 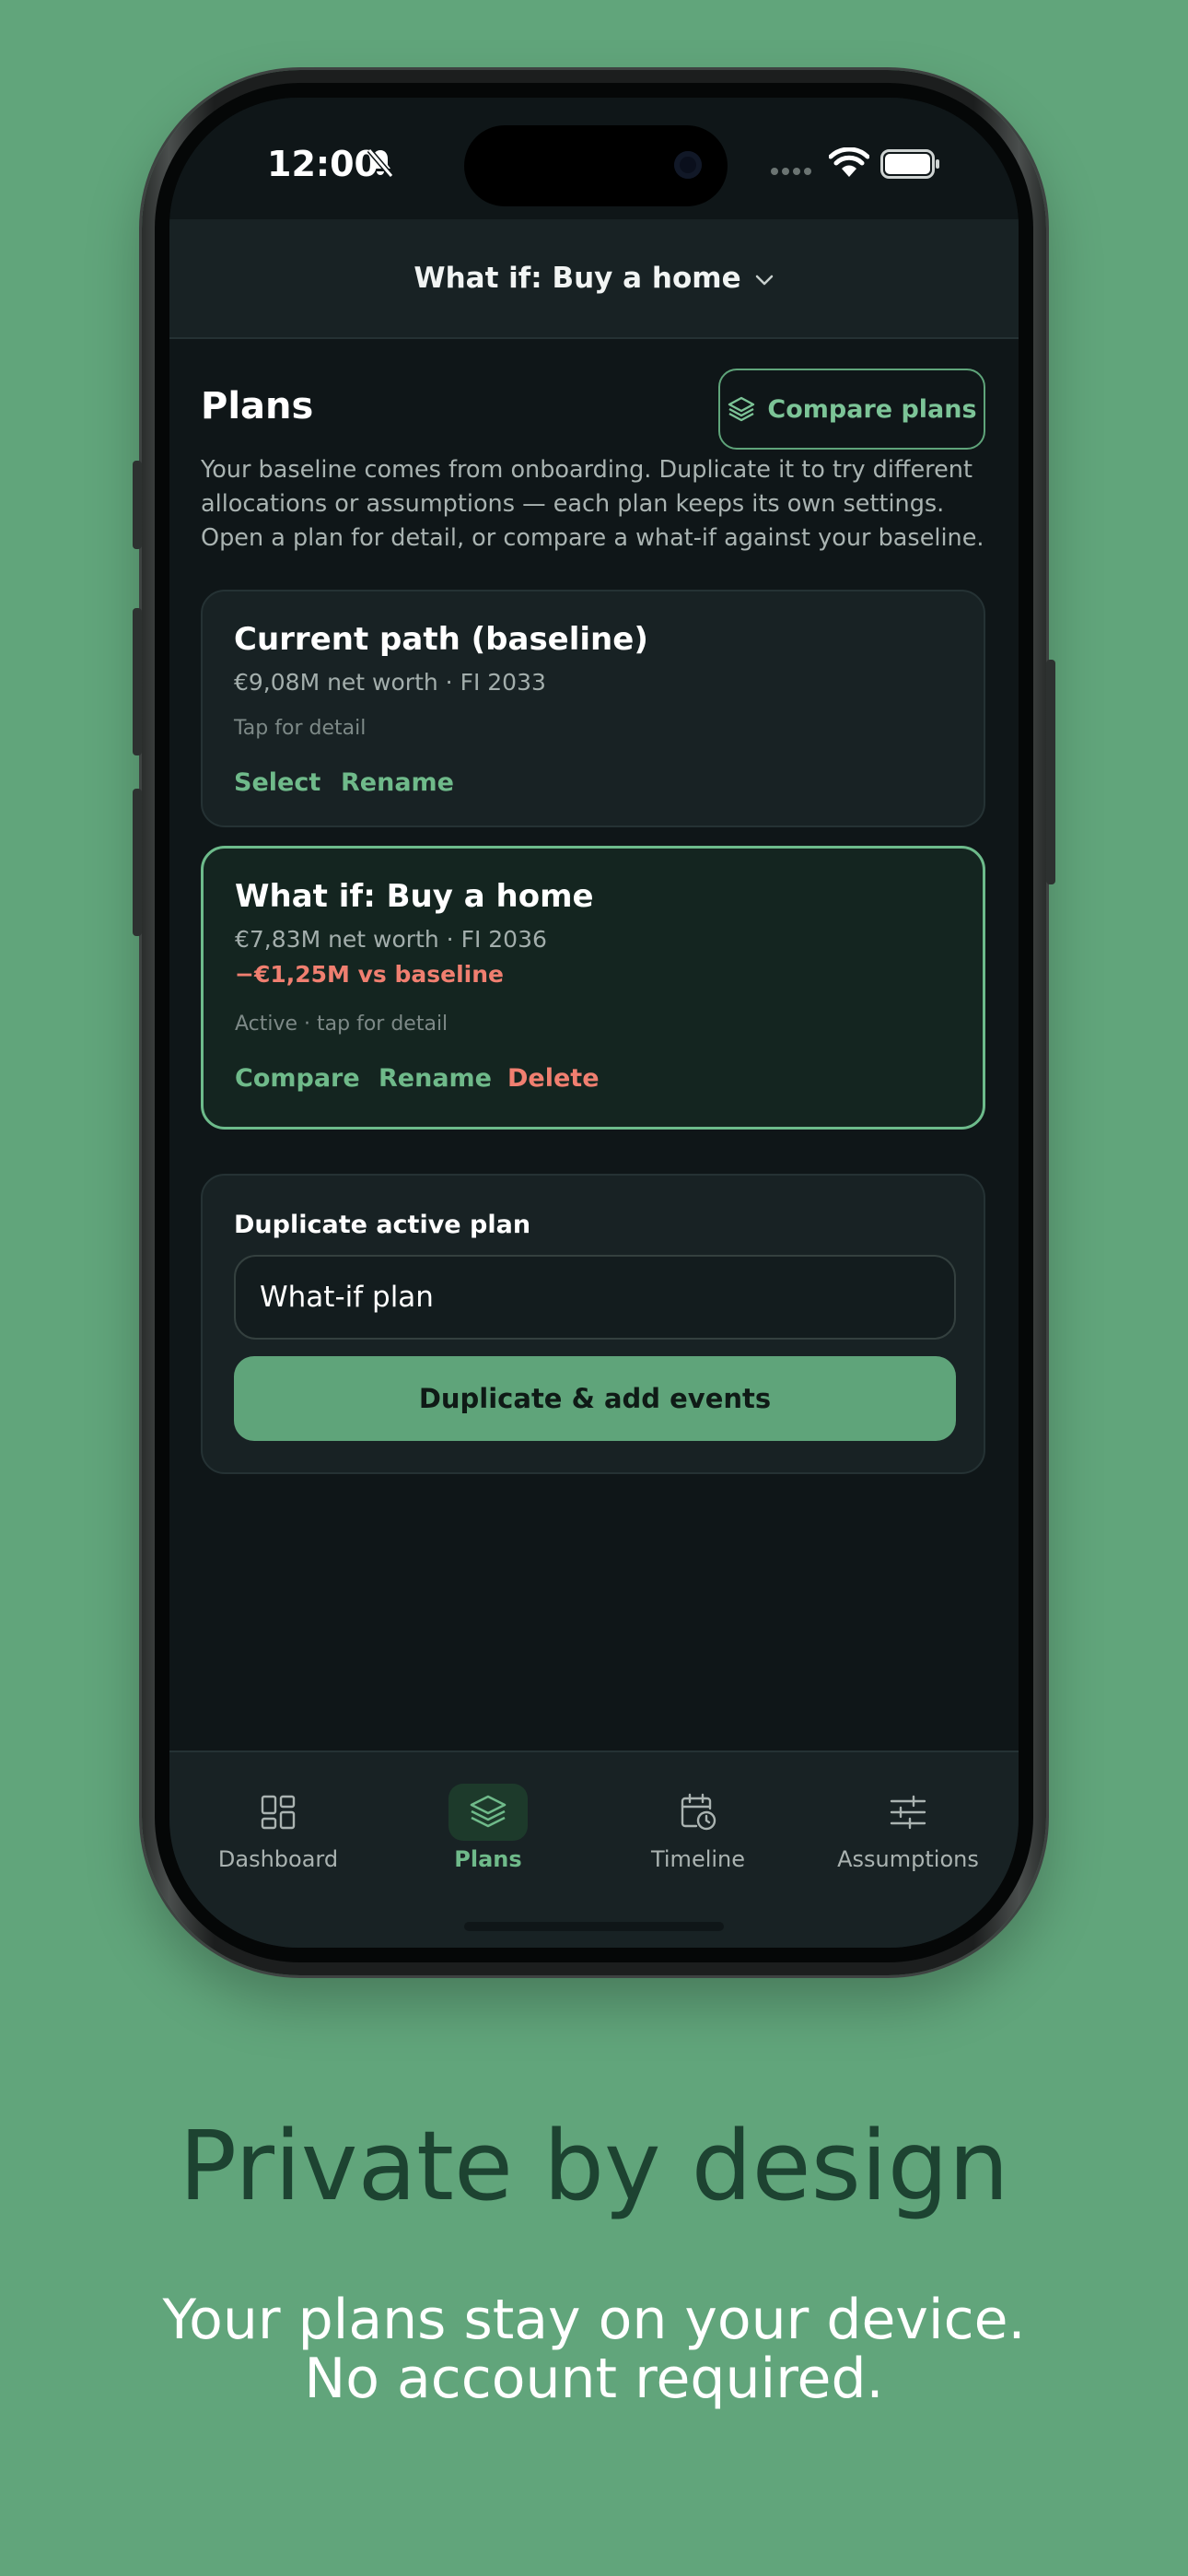 I want to click on sliders-icon, so click(x=908, y=1812).